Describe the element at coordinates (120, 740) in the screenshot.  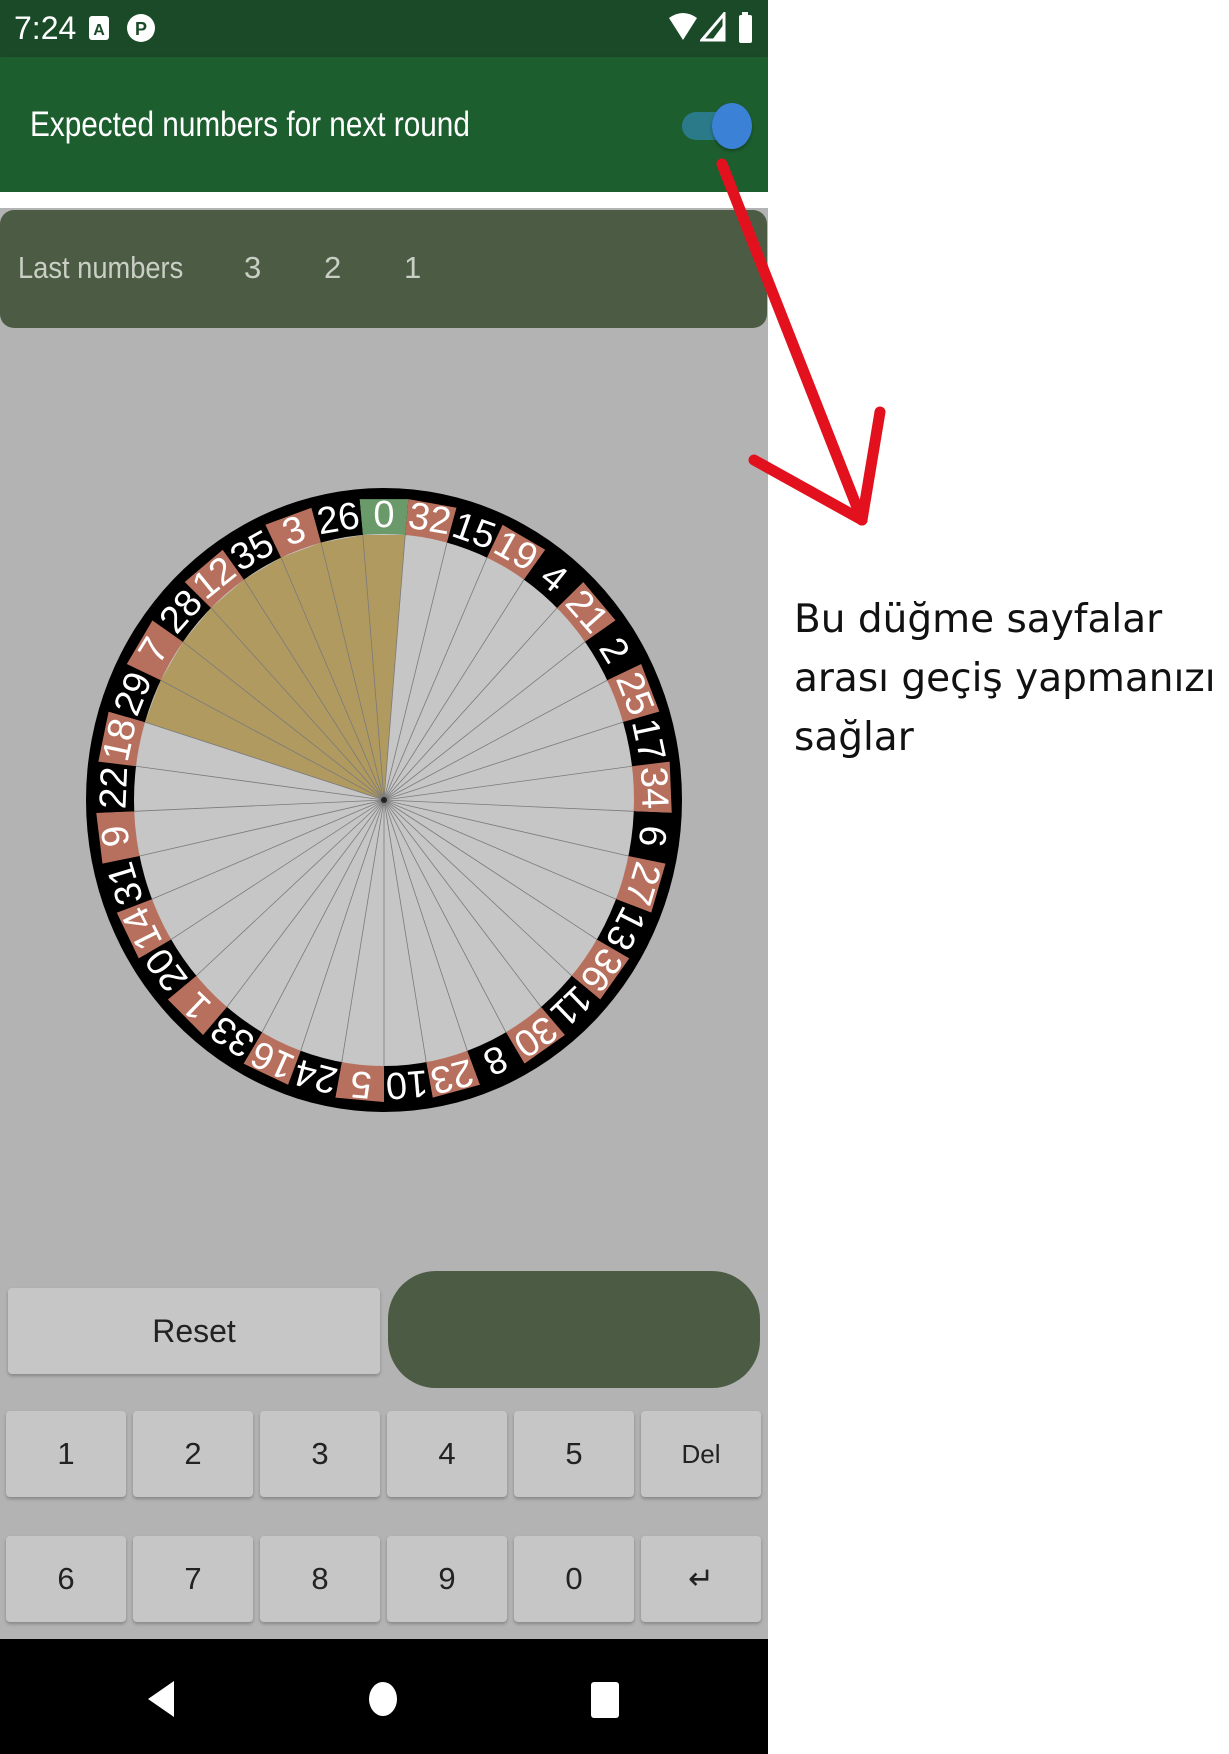
I see `wheel-number-label: 18` at that location.